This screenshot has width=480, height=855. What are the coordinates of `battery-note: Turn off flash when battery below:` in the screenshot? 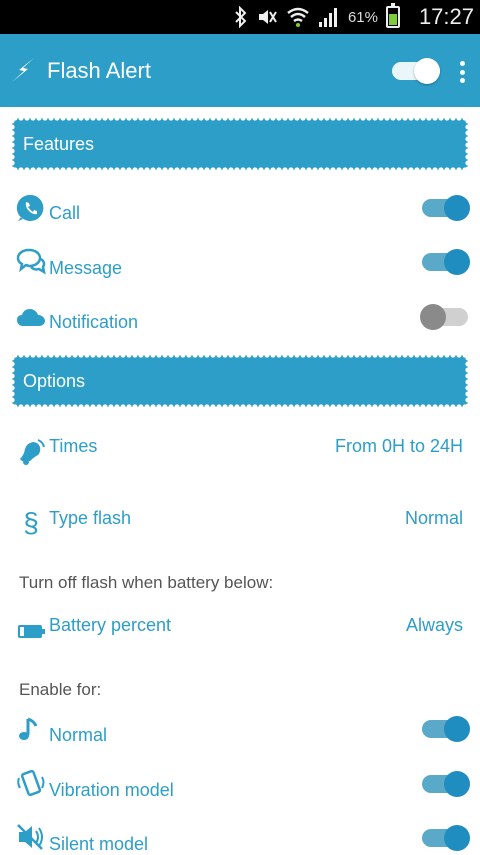 It's located at (146, 582).